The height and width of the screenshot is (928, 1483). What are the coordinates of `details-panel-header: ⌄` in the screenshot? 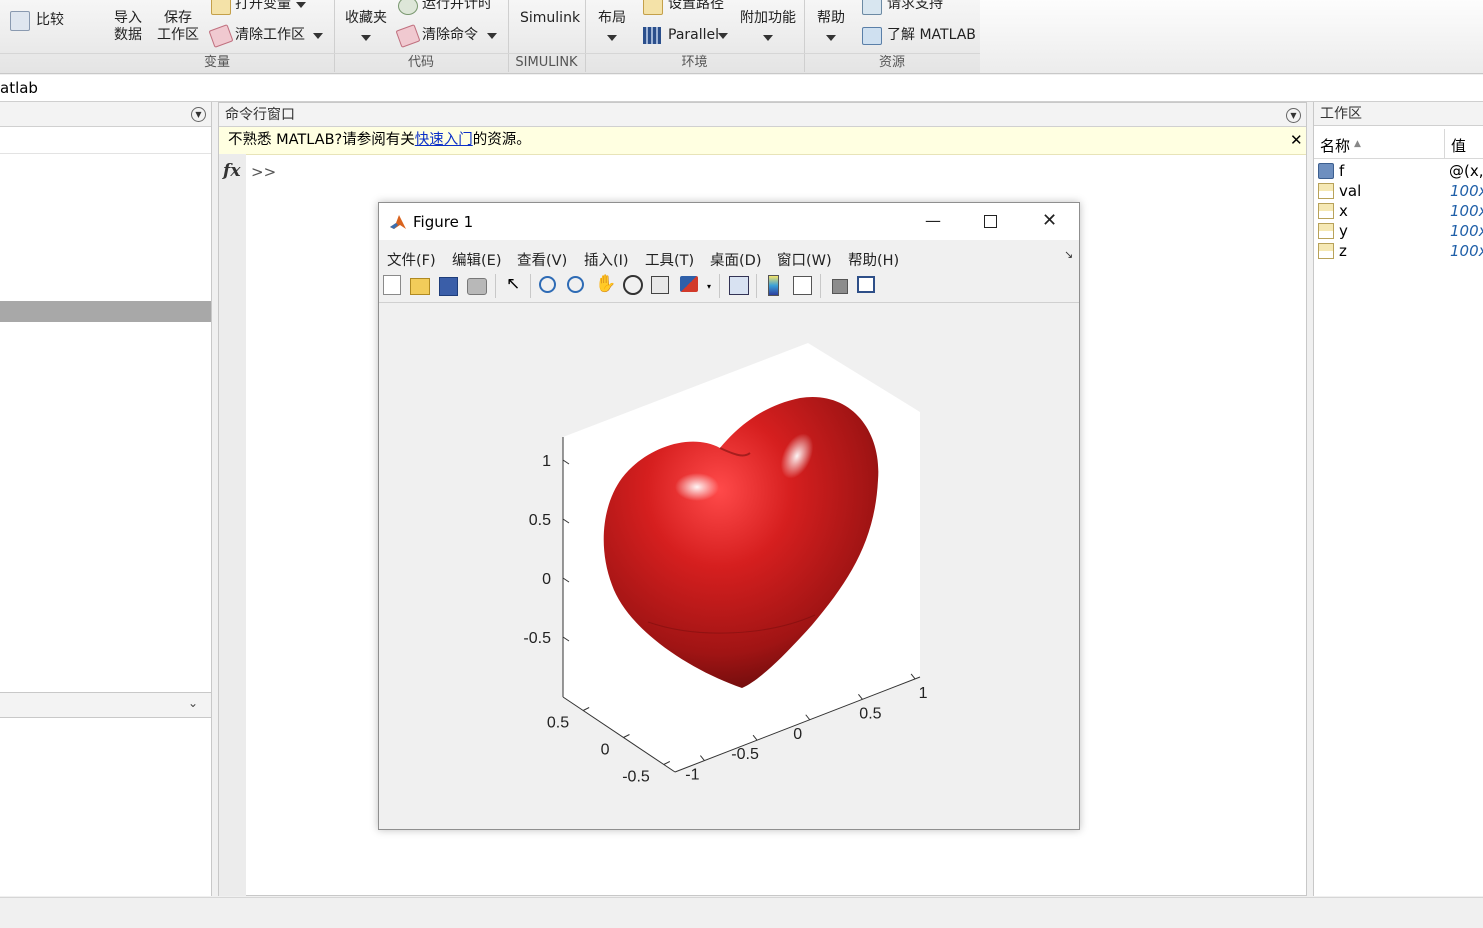 It's located at (105, 705).